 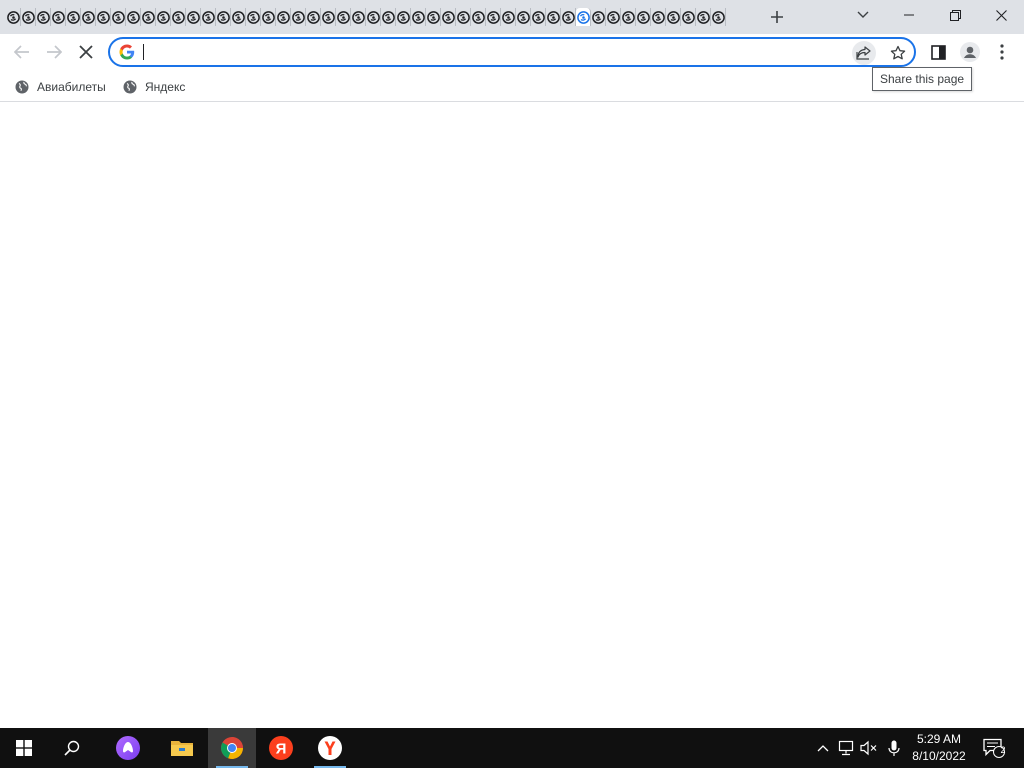 What do you see at coordinates (823, 748) in the screenshot?
I see `show-hidden-icons-button` at bounding box center [823, 748].